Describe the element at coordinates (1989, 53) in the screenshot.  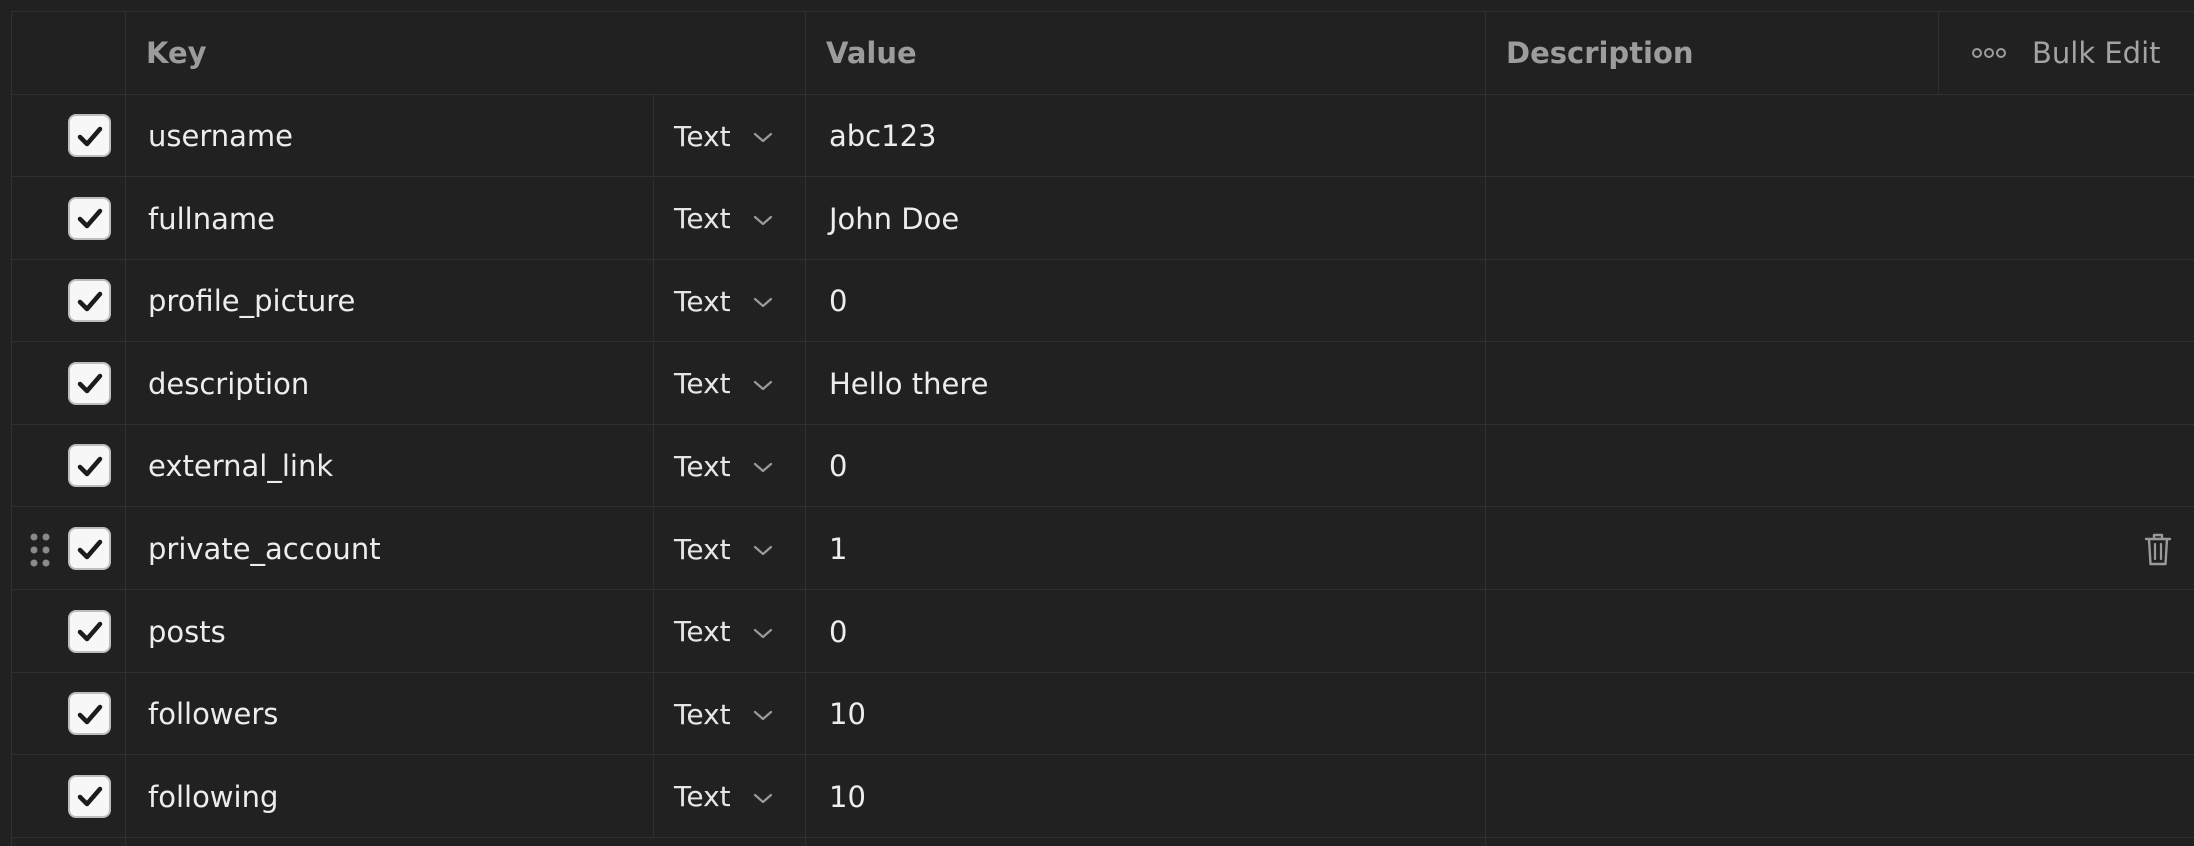
I see `ellipsis-icon` at that location.